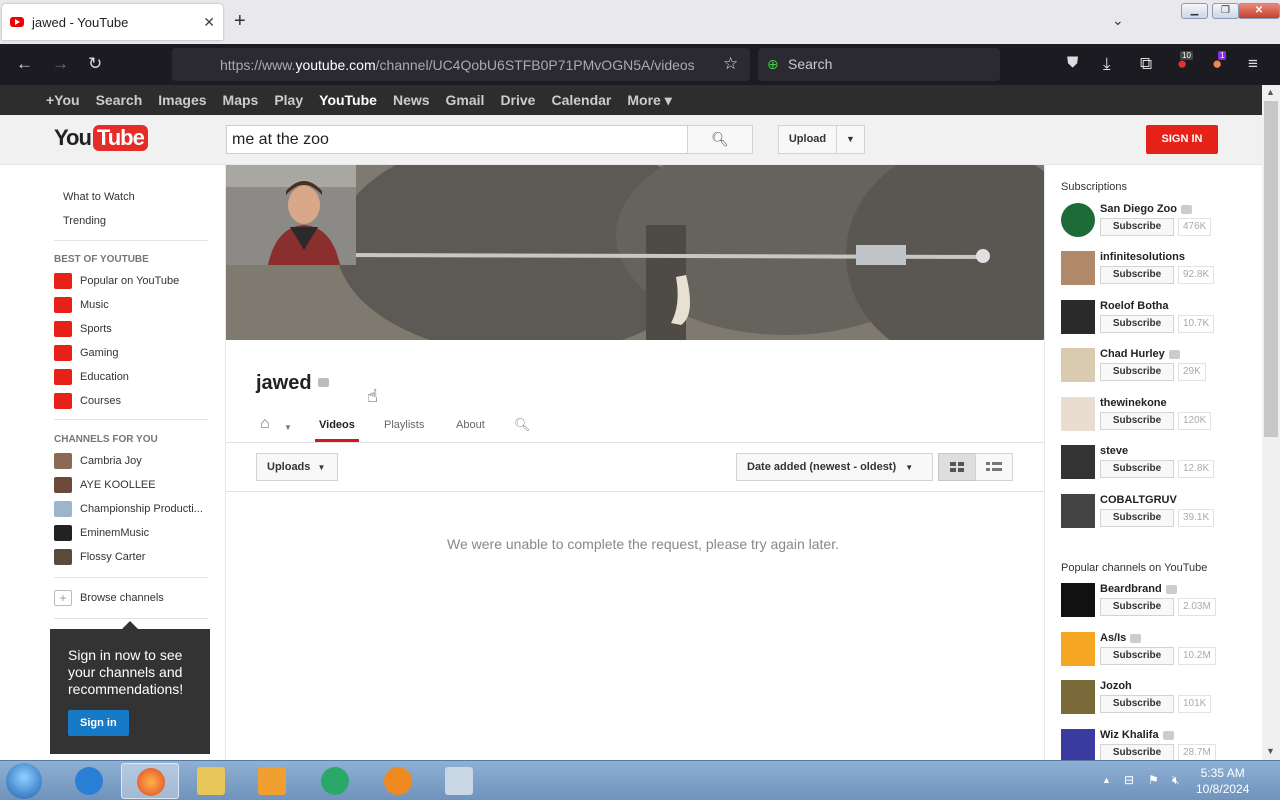 The image size is (1280, 800). Describe the element at coordinates (1072, 62) in the screenshot. I see `pocket-icon: ⛊` at that location.